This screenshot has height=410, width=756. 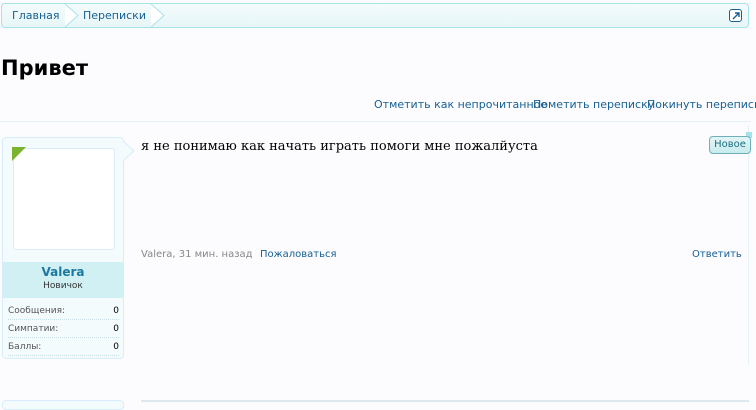 What do you see at coordinates (298, 254) in the screenshot?
I see `report-link: Пожаловаться` at bounding box center [298, 254].